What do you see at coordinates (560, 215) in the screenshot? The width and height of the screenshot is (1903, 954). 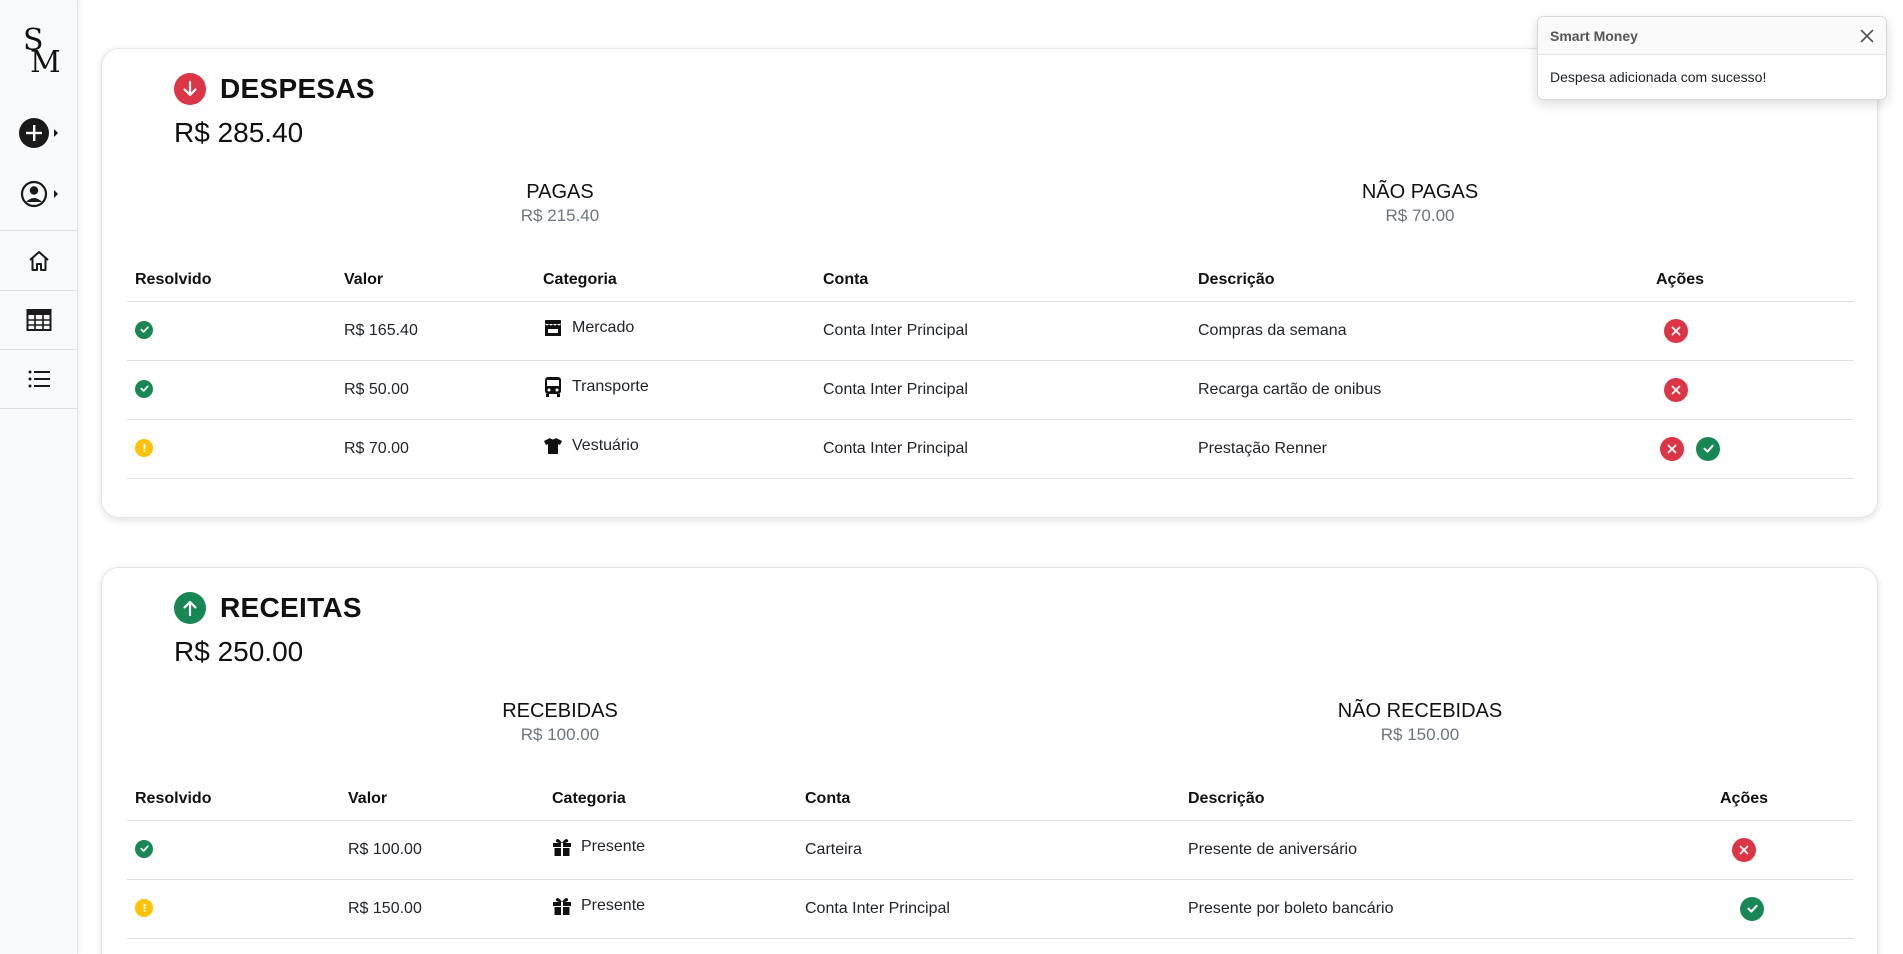 I see `paid-value: R$ 215.40` at bounding box center [560, 215].